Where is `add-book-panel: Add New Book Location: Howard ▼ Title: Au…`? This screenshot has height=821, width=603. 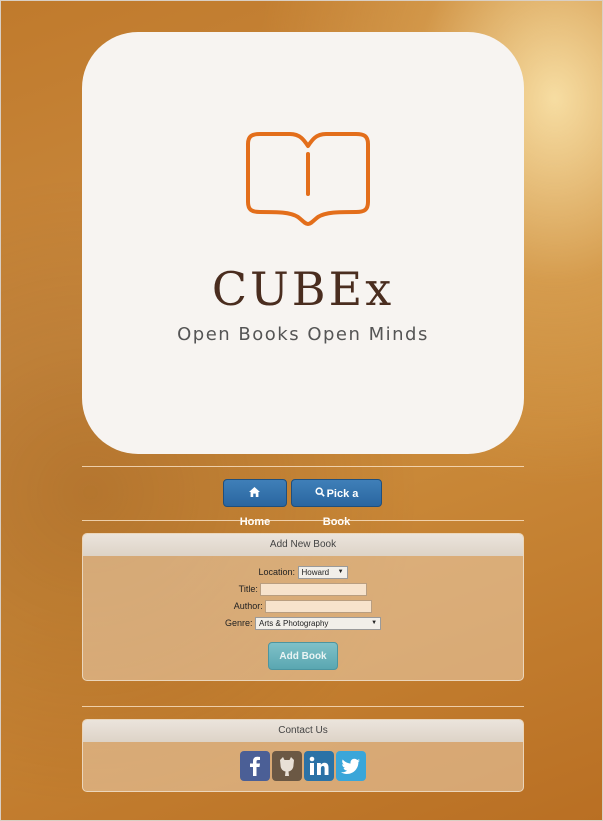
add-book-panel: Add New Book Location: Howard ▼ Title: Au… is located at coordinates (303, 607).